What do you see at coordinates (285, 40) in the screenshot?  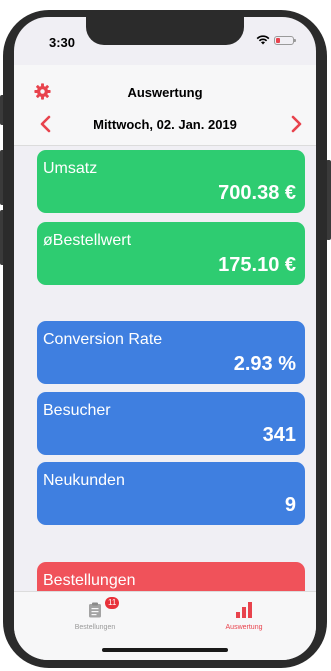 I see `battery-icon` at bounding box center [285, 40].